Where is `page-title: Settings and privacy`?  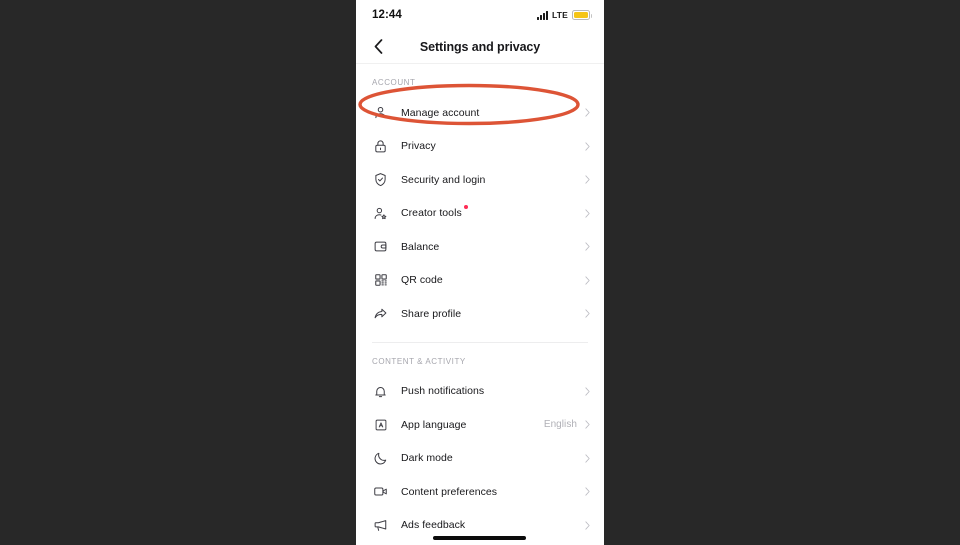
page-title: Settings and privacy is located at coordinates (480, 46).